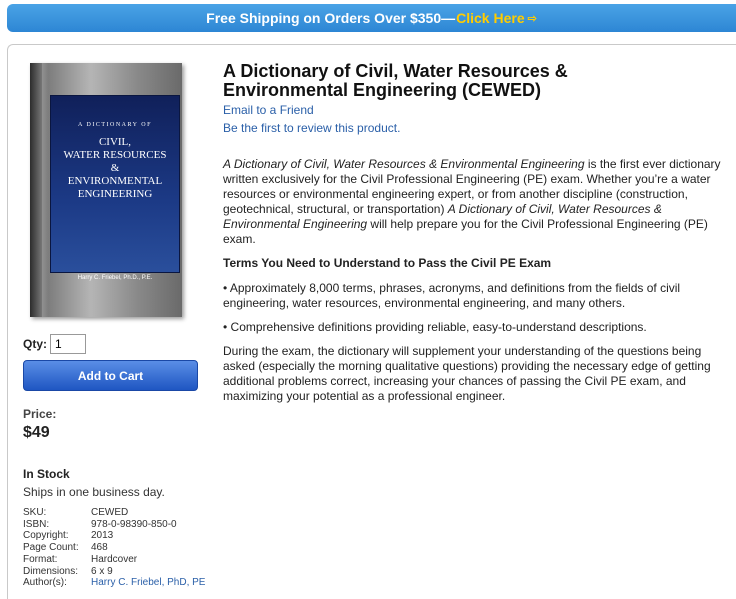 The height and width of the screenshot is (599, 736). What do you see at coordinates (114, 572) in the screenshot?
I see `spec-row: Dimensions: 6 x 9` at bounding box center [114, 572].